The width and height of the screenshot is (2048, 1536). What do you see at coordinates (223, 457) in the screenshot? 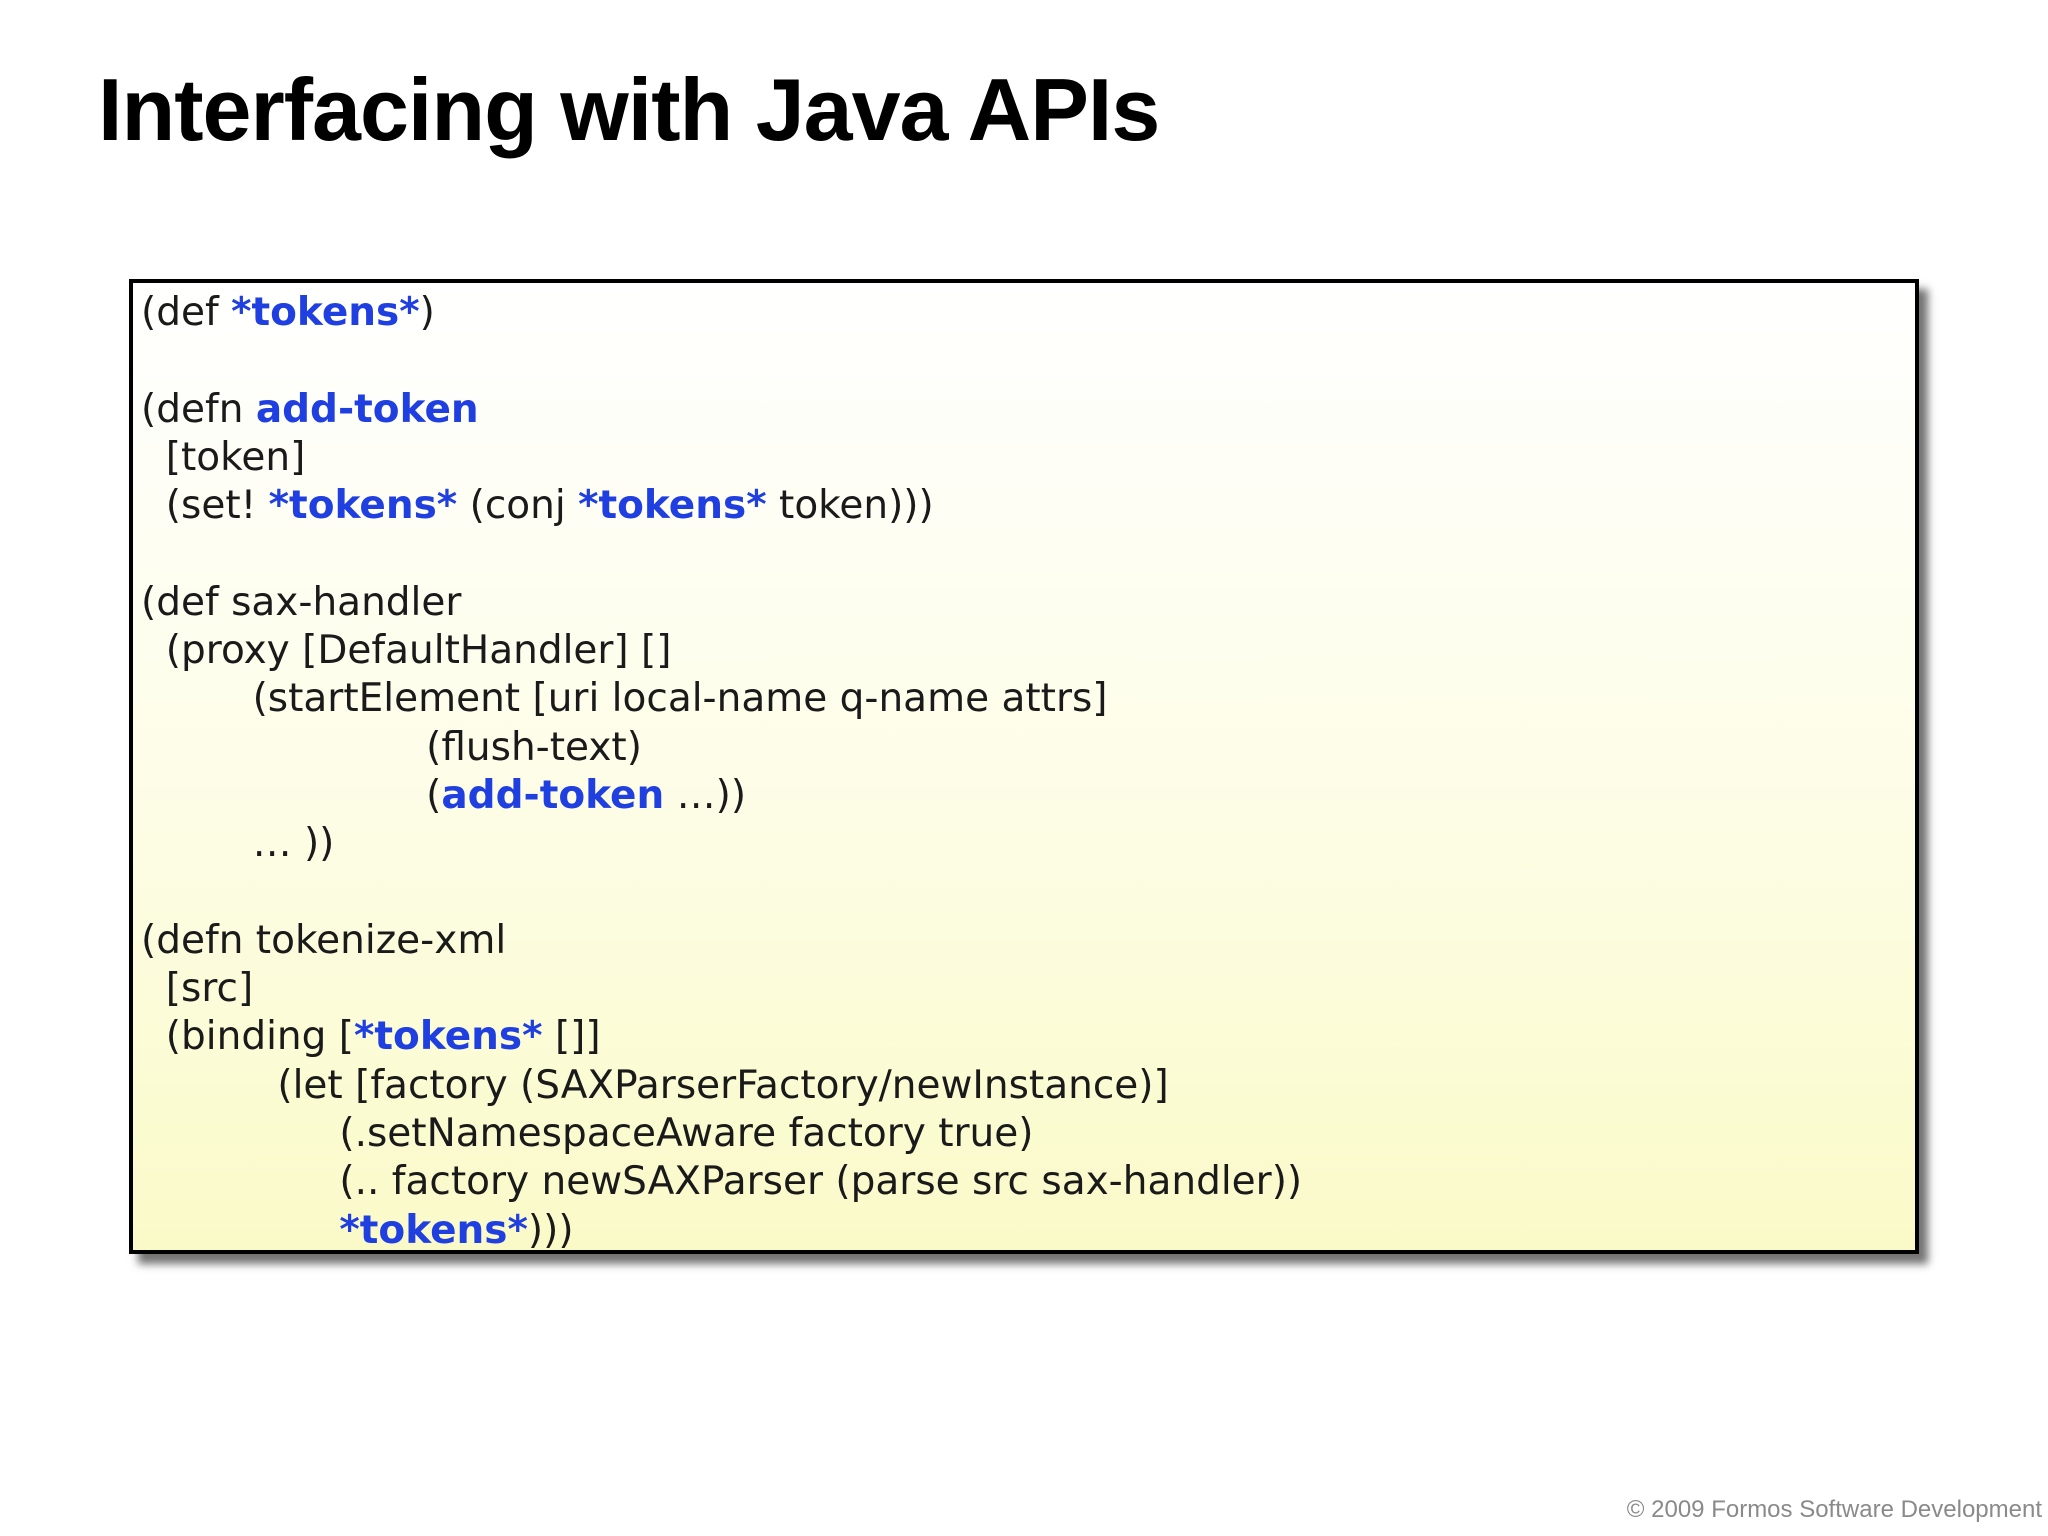
I see `code-text: [token]` at bounding box center [223, 457].